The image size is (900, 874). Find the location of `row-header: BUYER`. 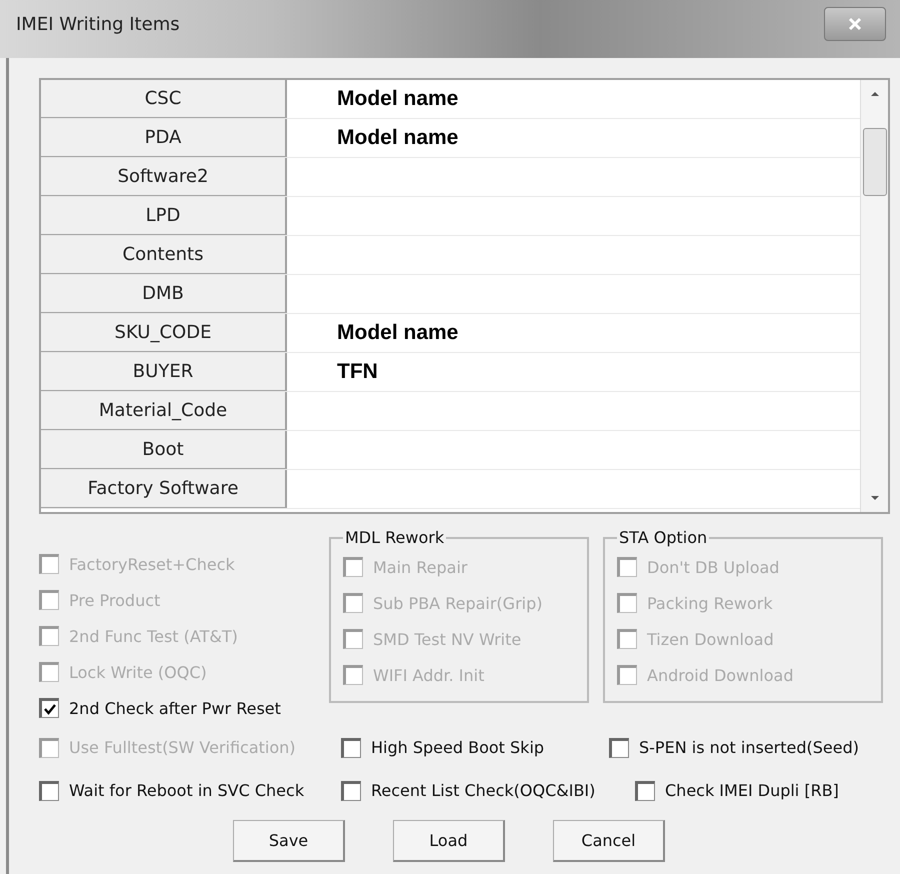

row-header: BUYER is located at coordinates (164, 372).